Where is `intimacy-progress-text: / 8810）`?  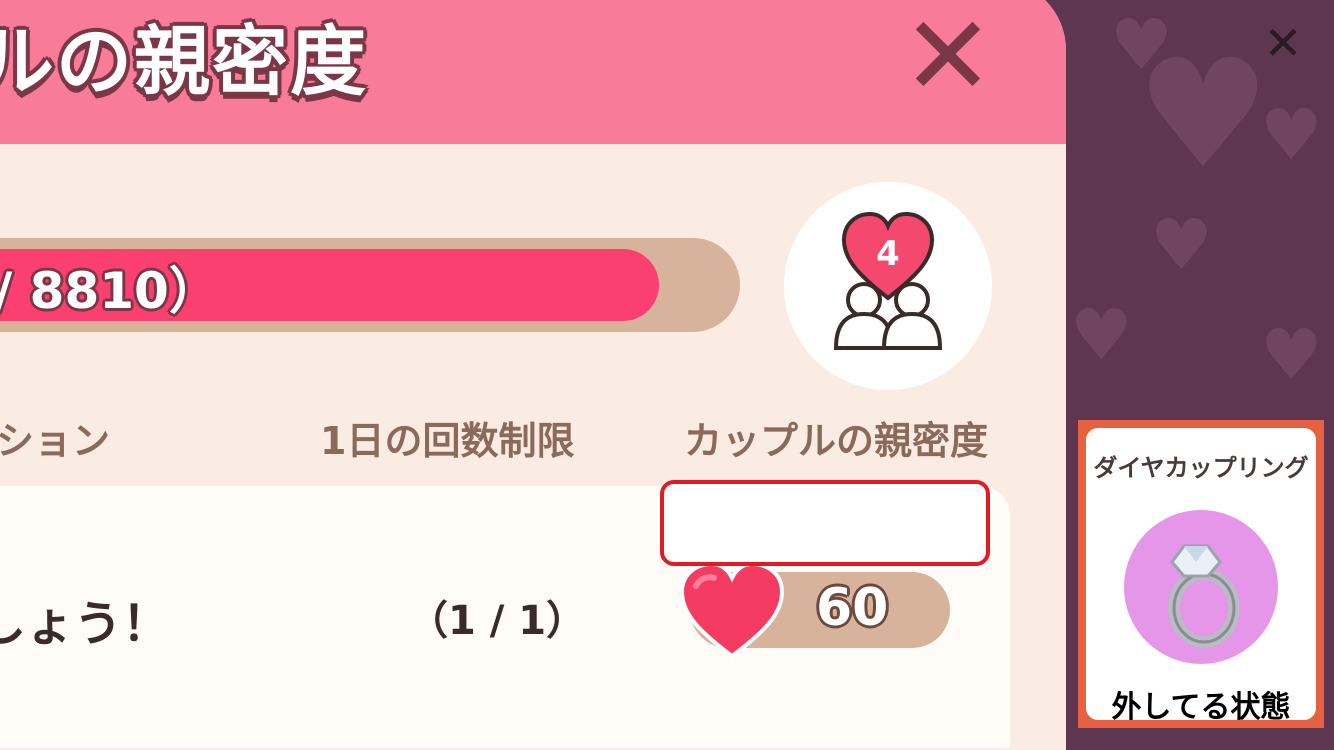
intimacy-progress-text: / 8810） is located at coordinates (109, 291).